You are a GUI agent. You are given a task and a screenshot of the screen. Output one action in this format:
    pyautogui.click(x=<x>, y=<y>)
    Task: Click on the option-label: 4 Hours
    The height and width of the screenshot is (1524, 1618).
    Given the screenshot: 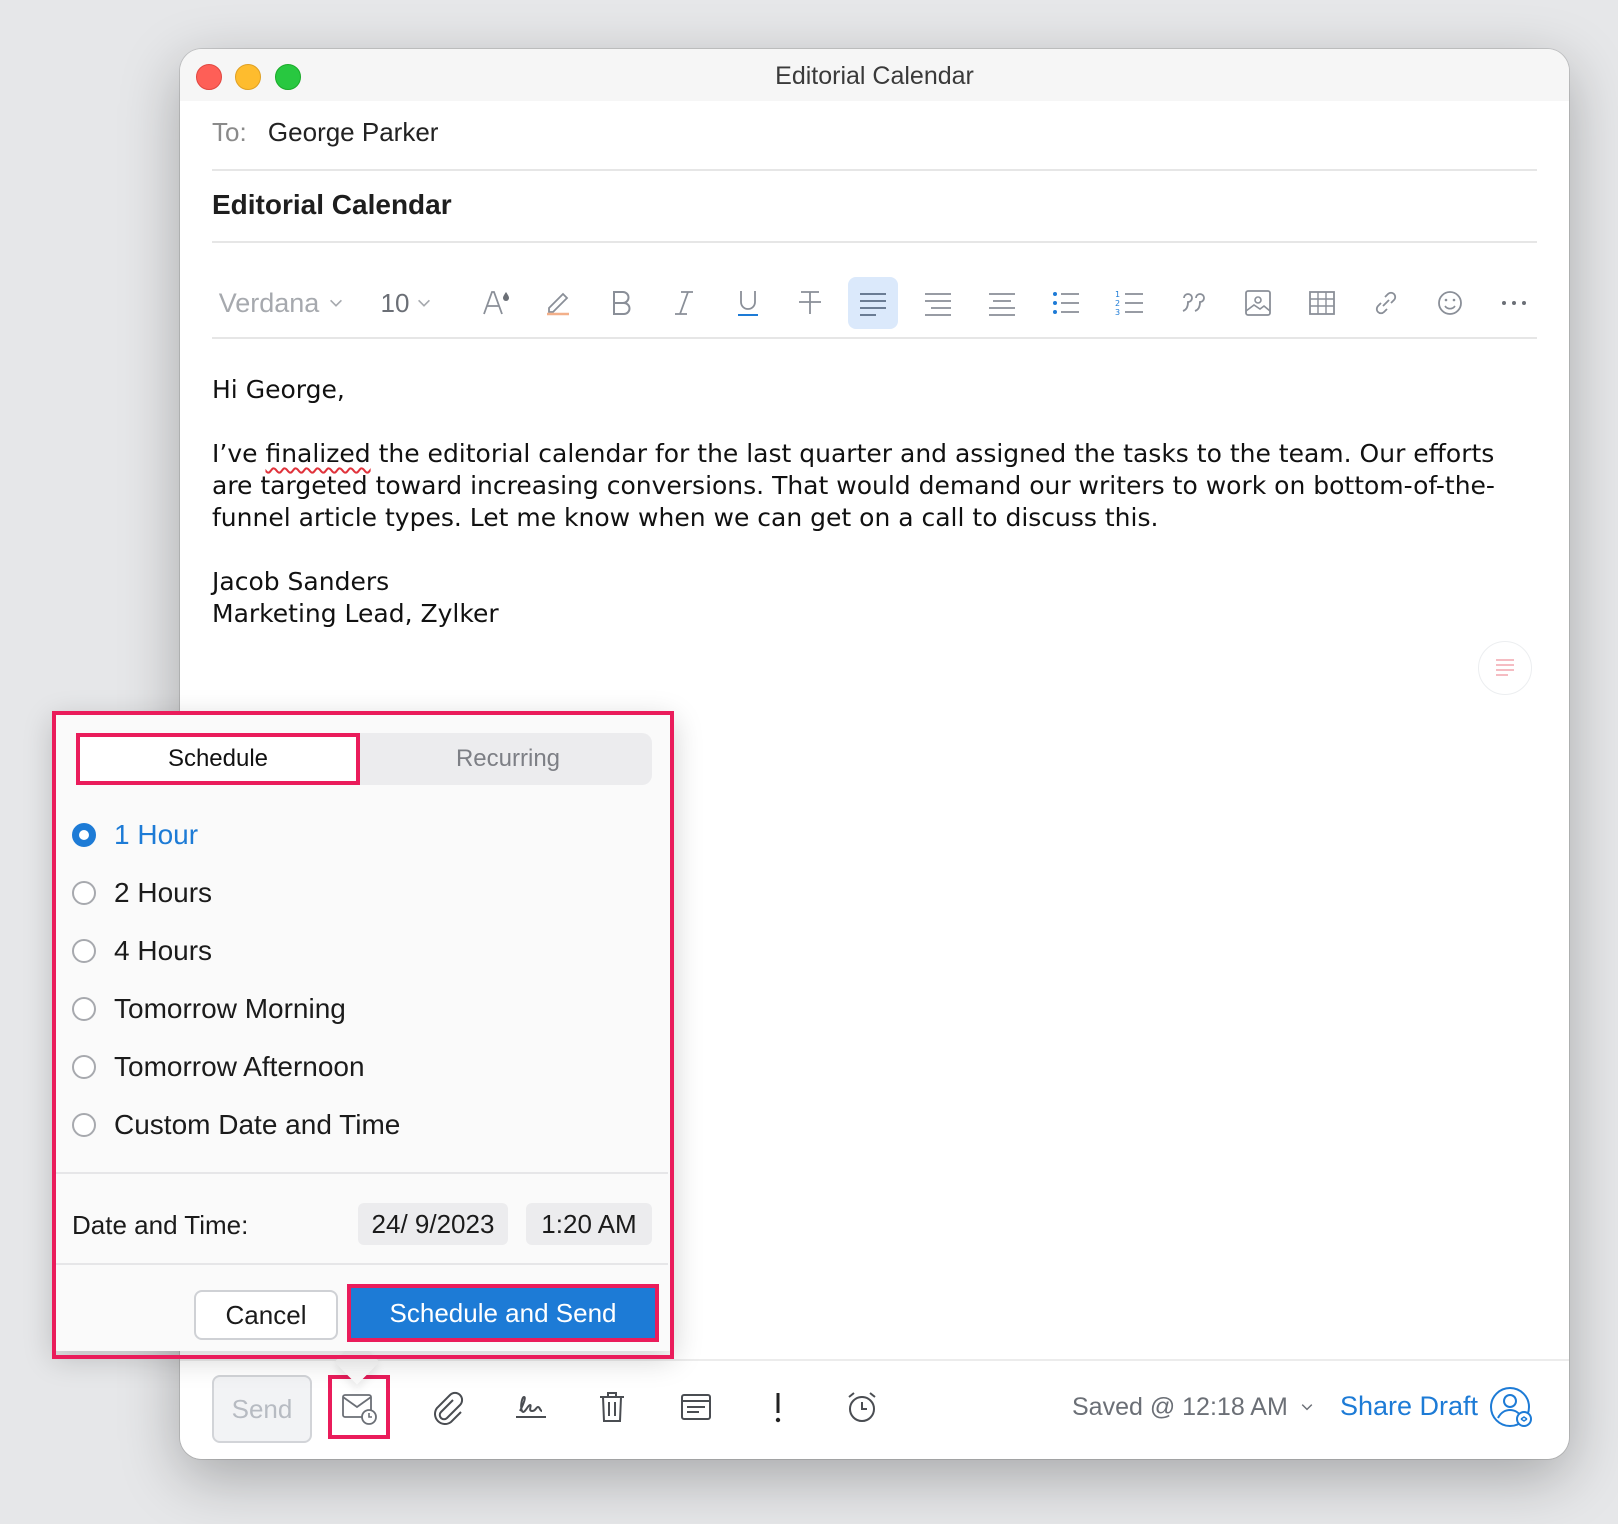 What is the action you would take?
    pyautogui.click(x=163, y=950)
    